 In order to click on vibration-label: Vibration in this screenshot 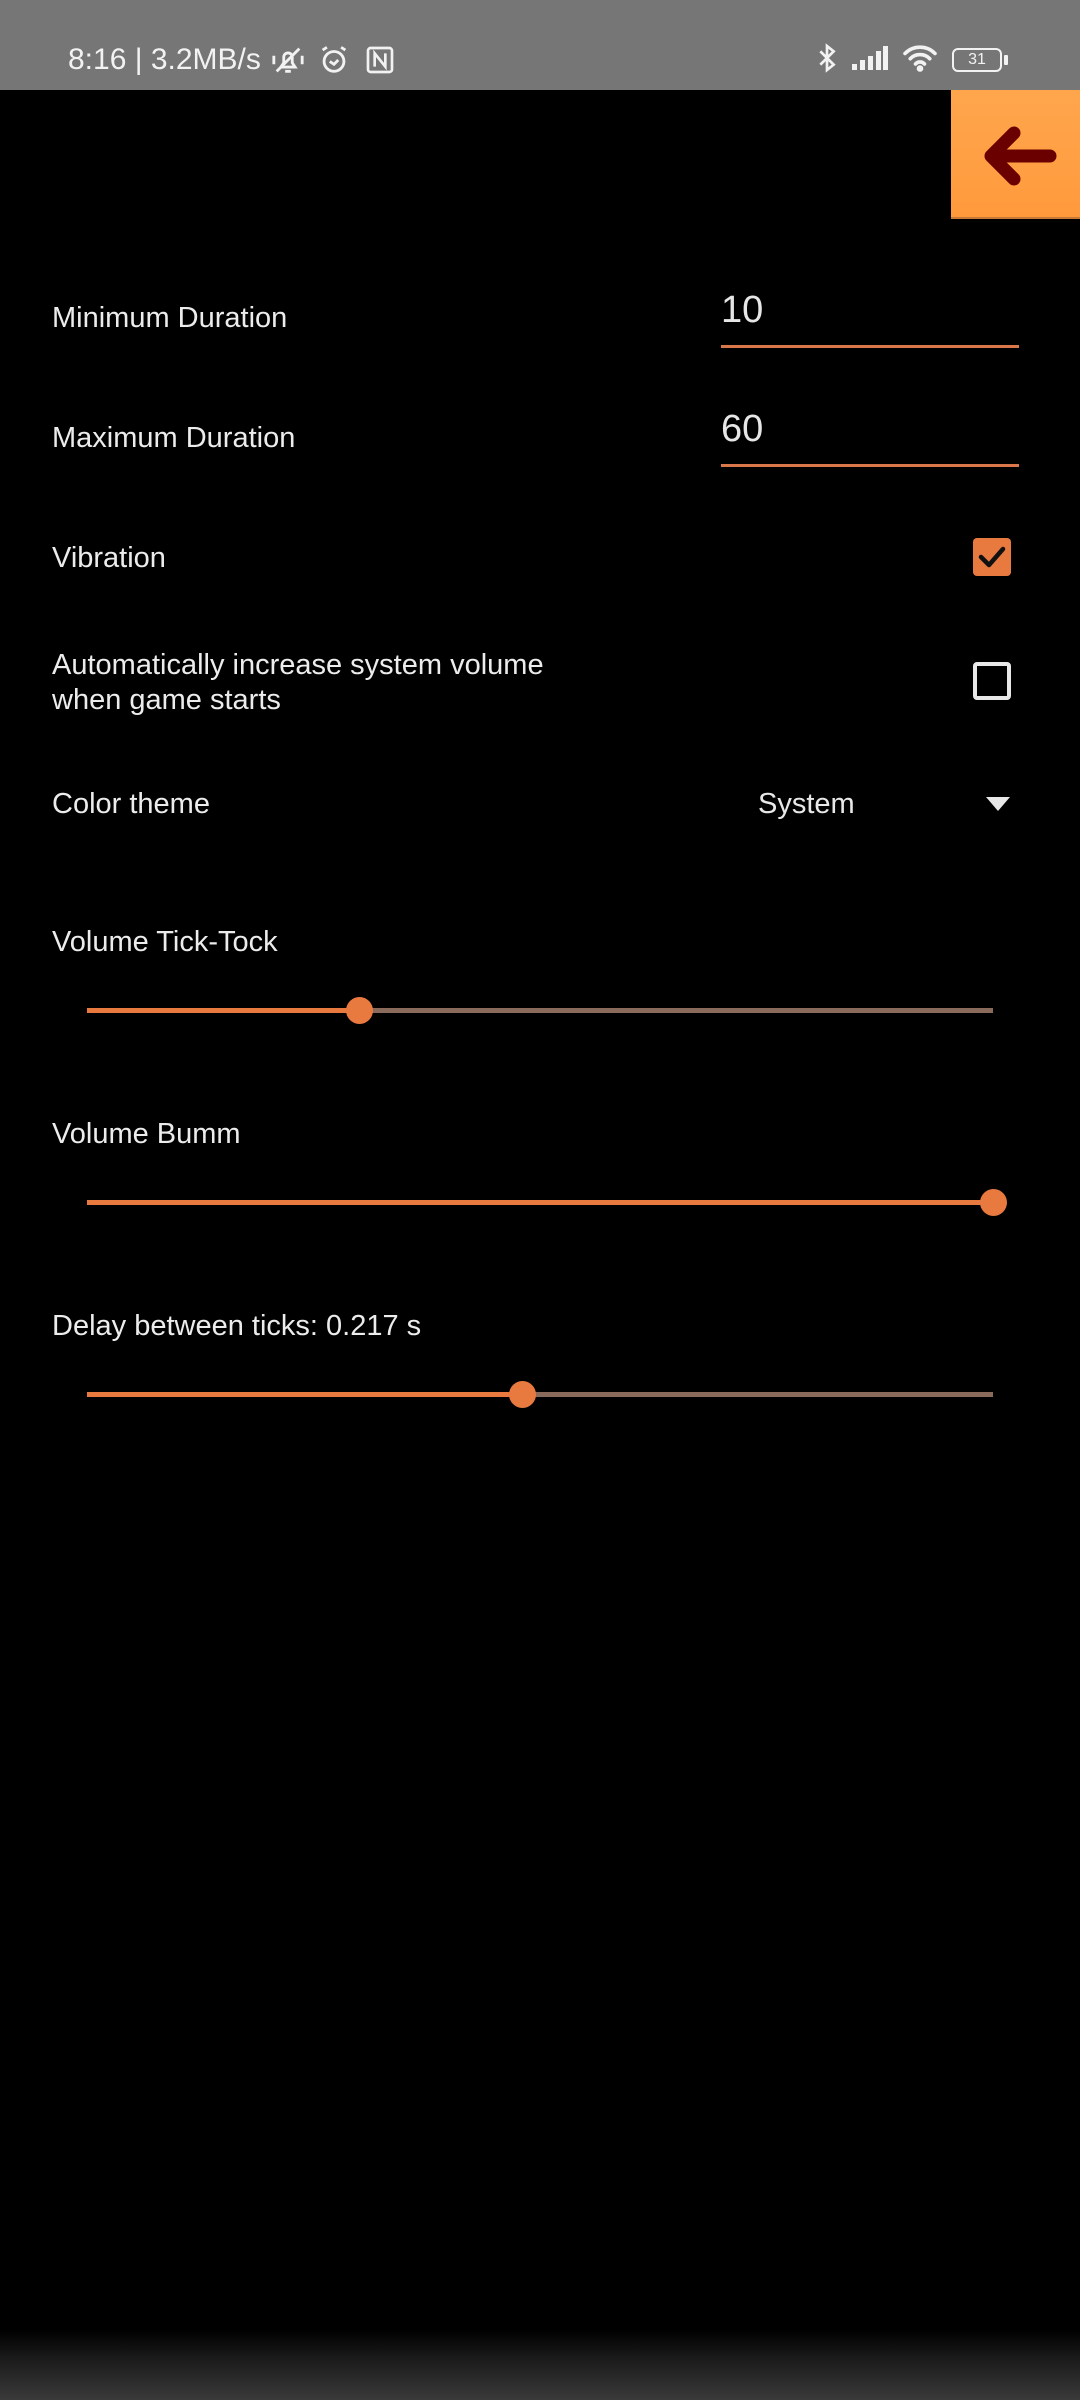, I will do `click(109, 557)`.